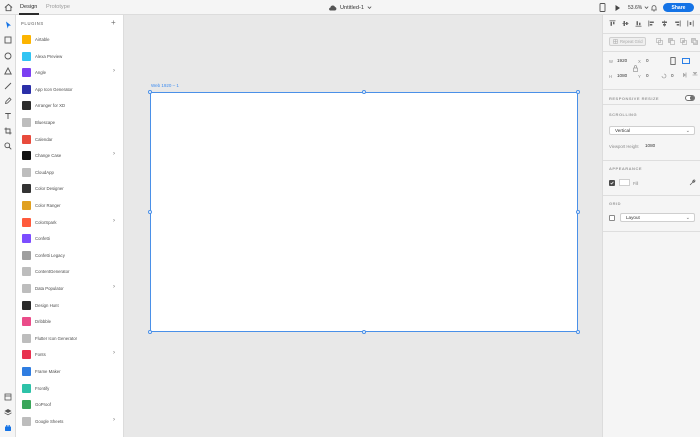  Describe the element at coordinates (333, 7) in the screenshot. I see `cloud-icon` at that location.